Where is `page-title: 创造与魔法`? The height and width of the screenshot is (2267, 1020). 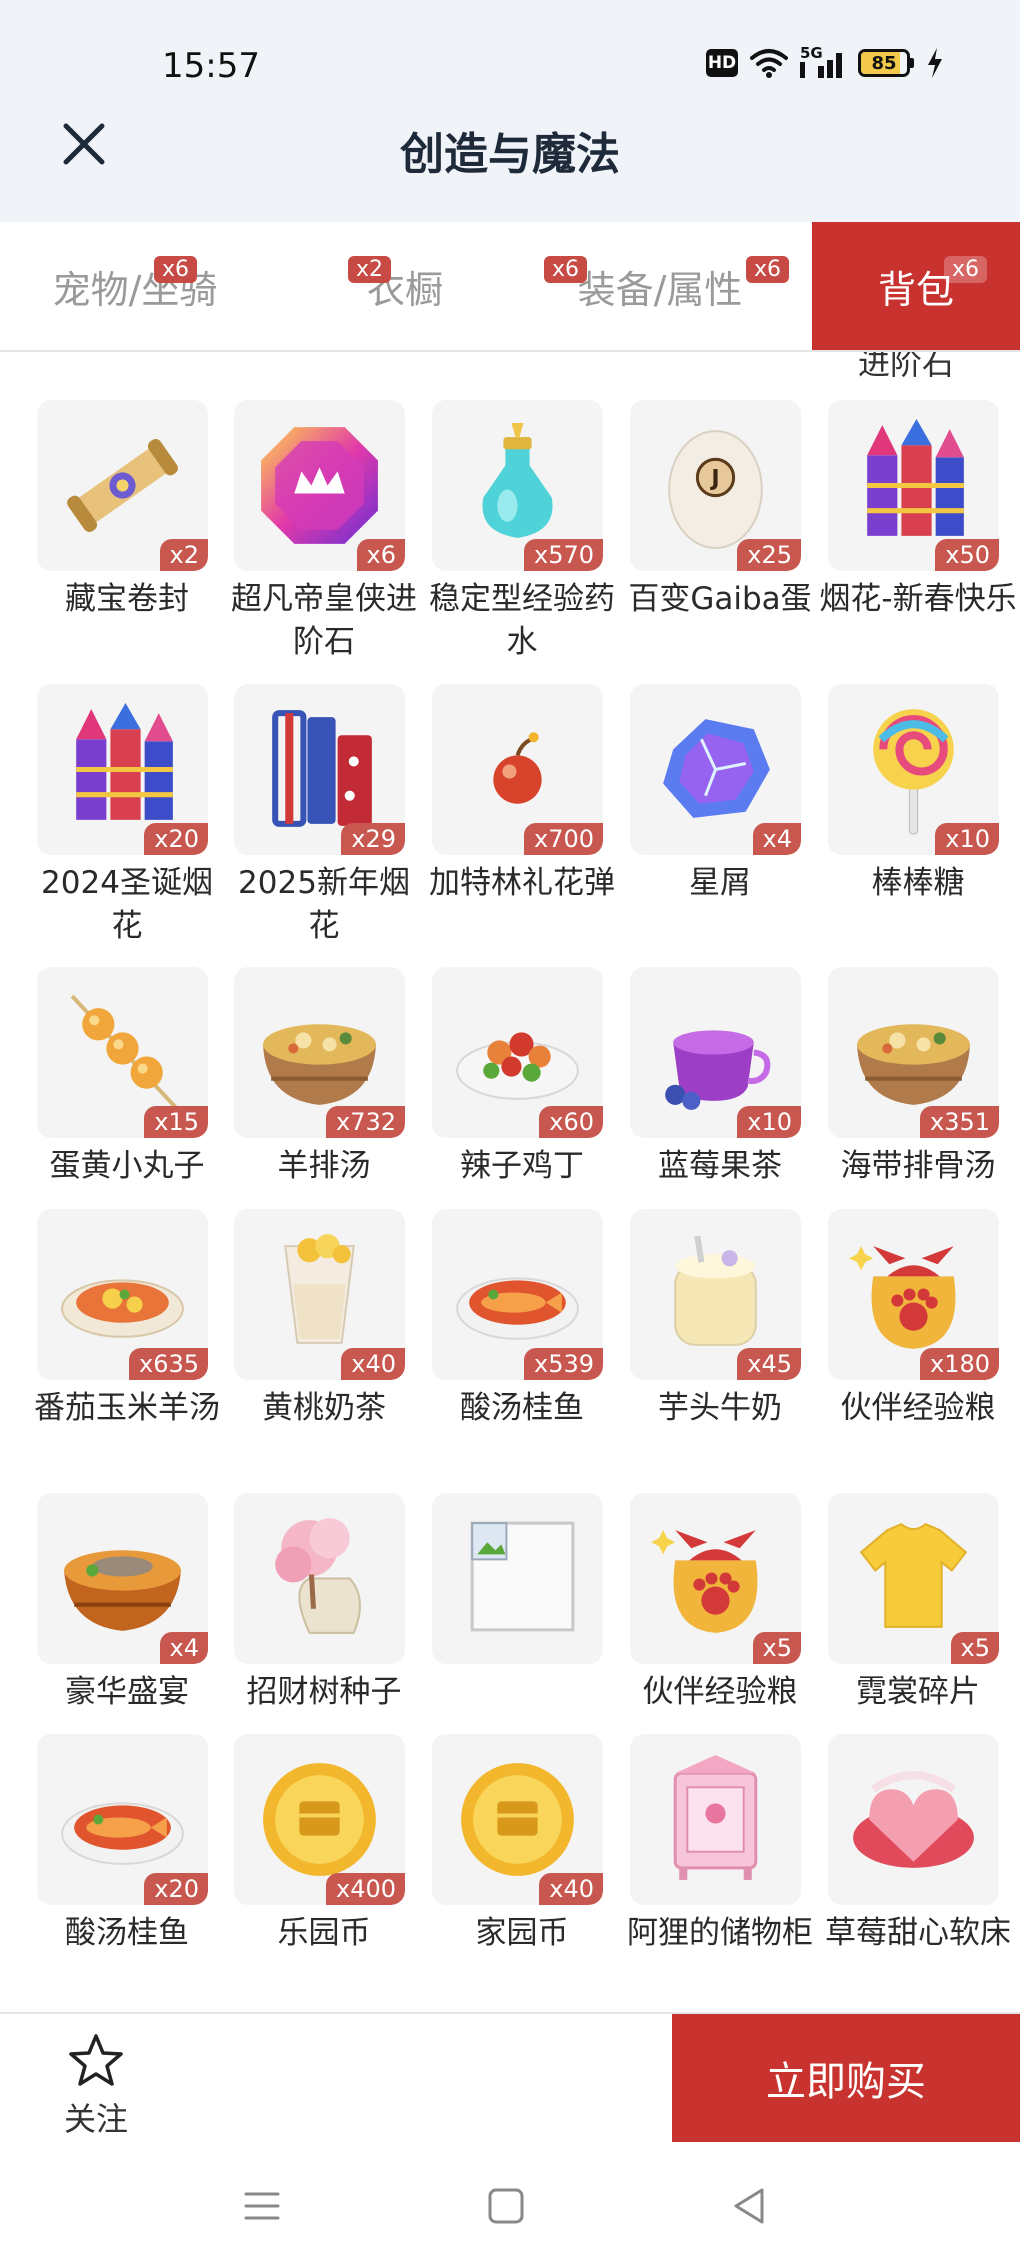 page-title: 创造与魔法 is located at coordinates (510, 154).